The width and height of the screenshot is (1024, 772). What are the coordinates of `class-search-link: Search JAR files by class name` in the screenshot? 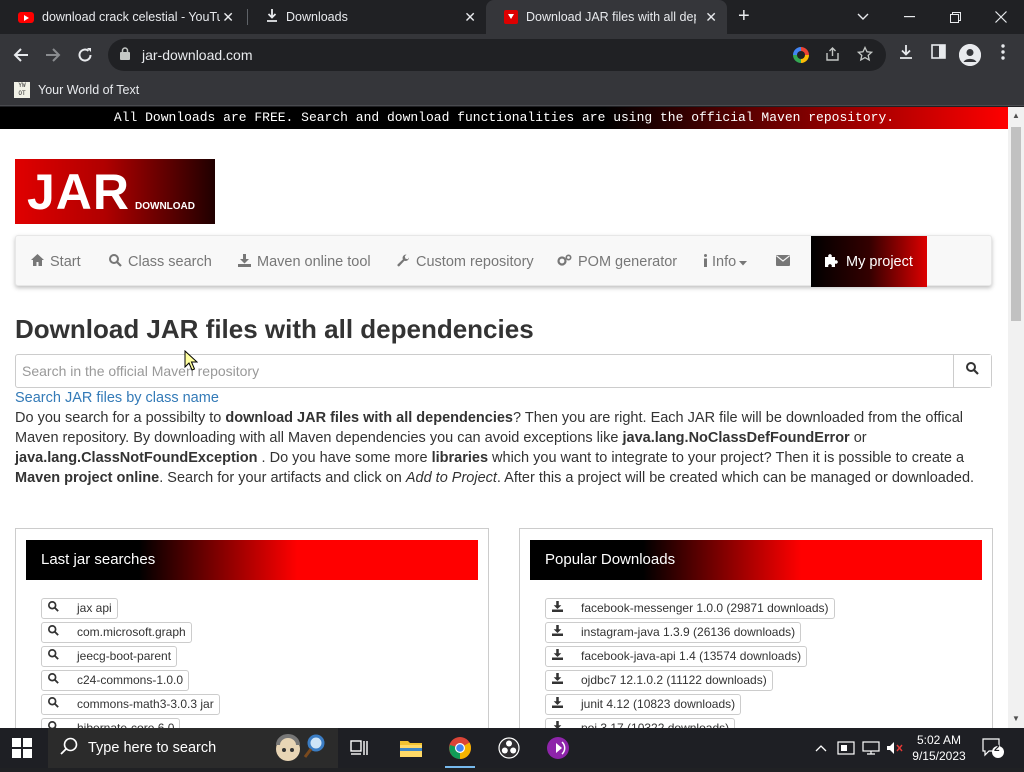 It's located at (117, 398).